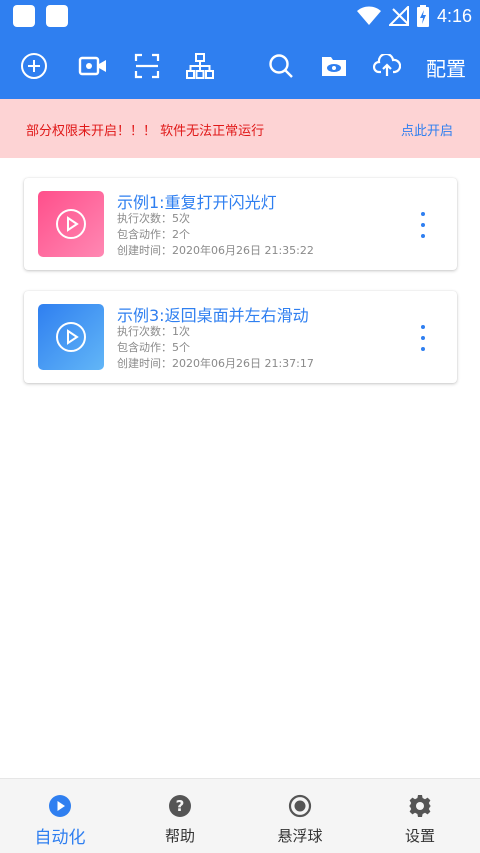 The image size is (480, 853). I want to click on nav-label: 帮助, so click(179, 836).